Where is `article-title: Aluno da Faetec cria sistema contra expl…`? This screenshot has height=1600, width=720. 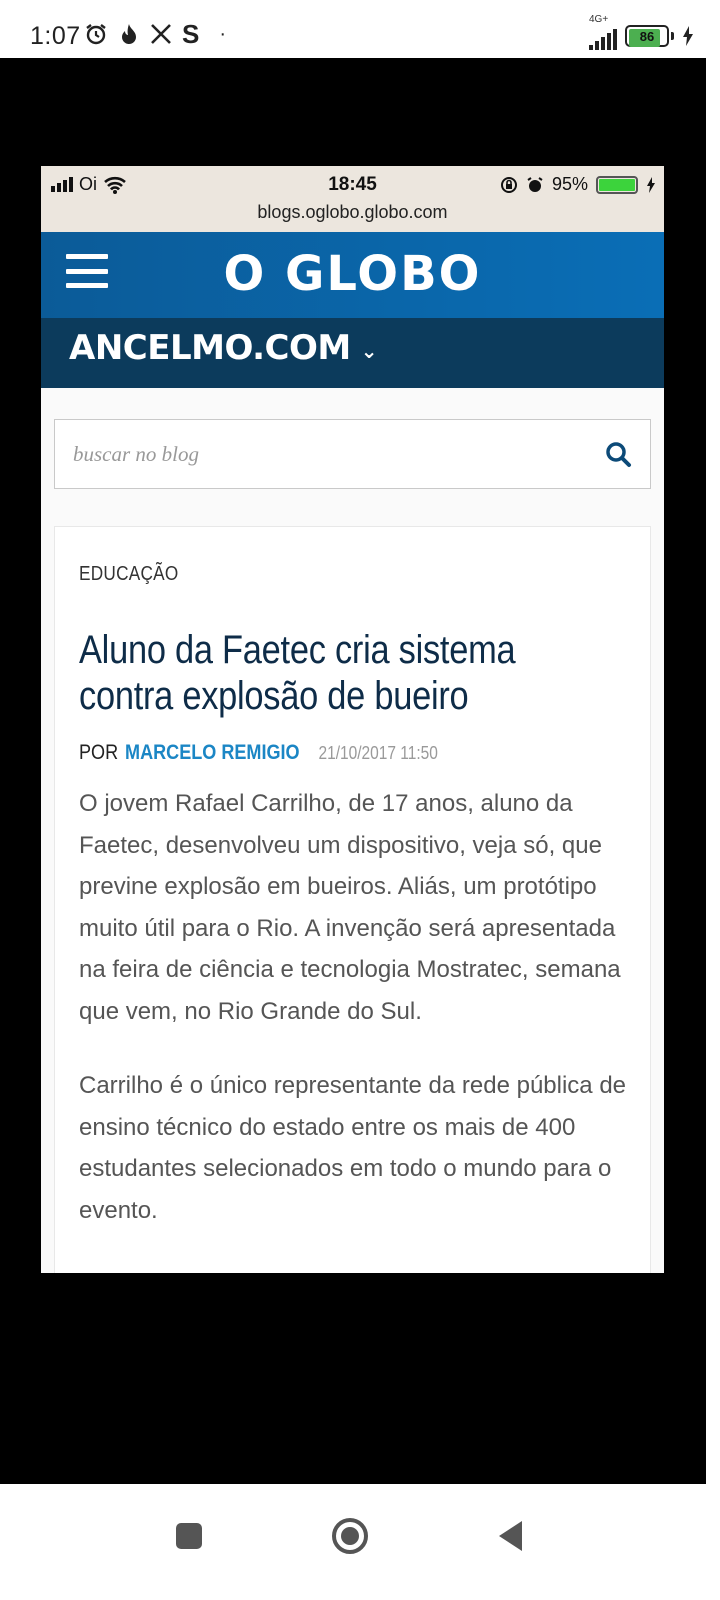 article-title: Aluno da Faetec cria sistema contra expl… is located at coordinates (324, 673).